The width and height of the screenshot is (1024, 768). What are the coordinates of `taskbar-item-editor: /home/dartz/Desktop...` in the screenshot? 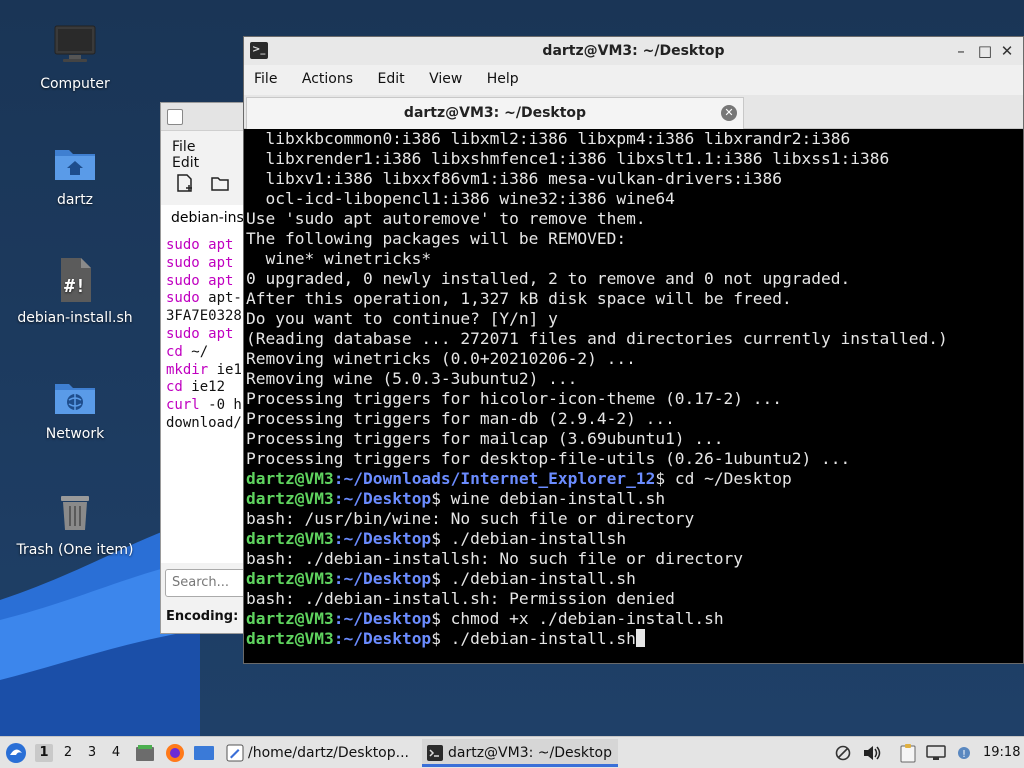 It's located at (319, 753).